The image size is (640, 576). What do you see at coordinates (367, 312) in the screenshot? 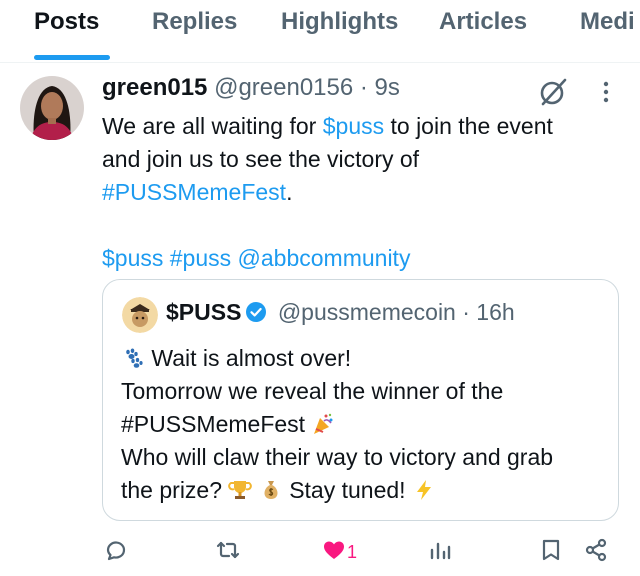
I see `quoted-handle: @pussmemecoin` at bounding box center [367, 312].